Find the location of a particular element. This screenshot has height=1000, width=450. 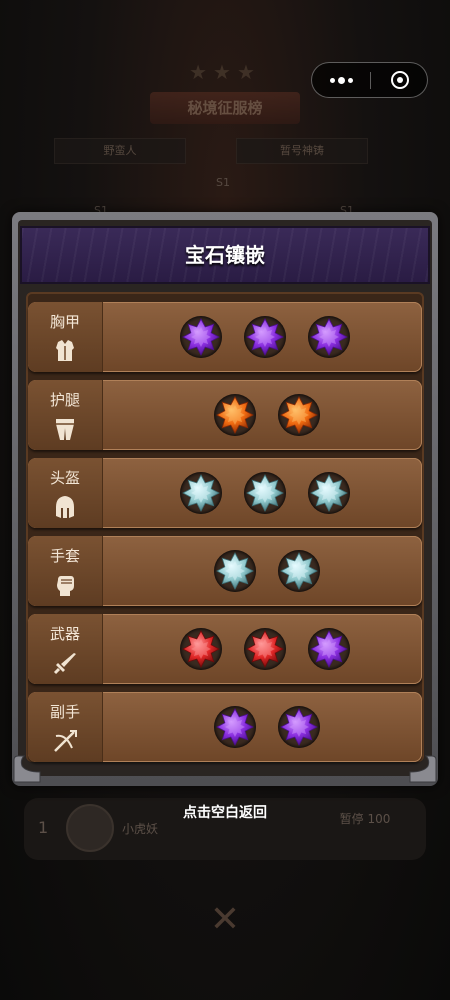

equipment-slot-row: 头盔 is located at coordinates (225, 493).